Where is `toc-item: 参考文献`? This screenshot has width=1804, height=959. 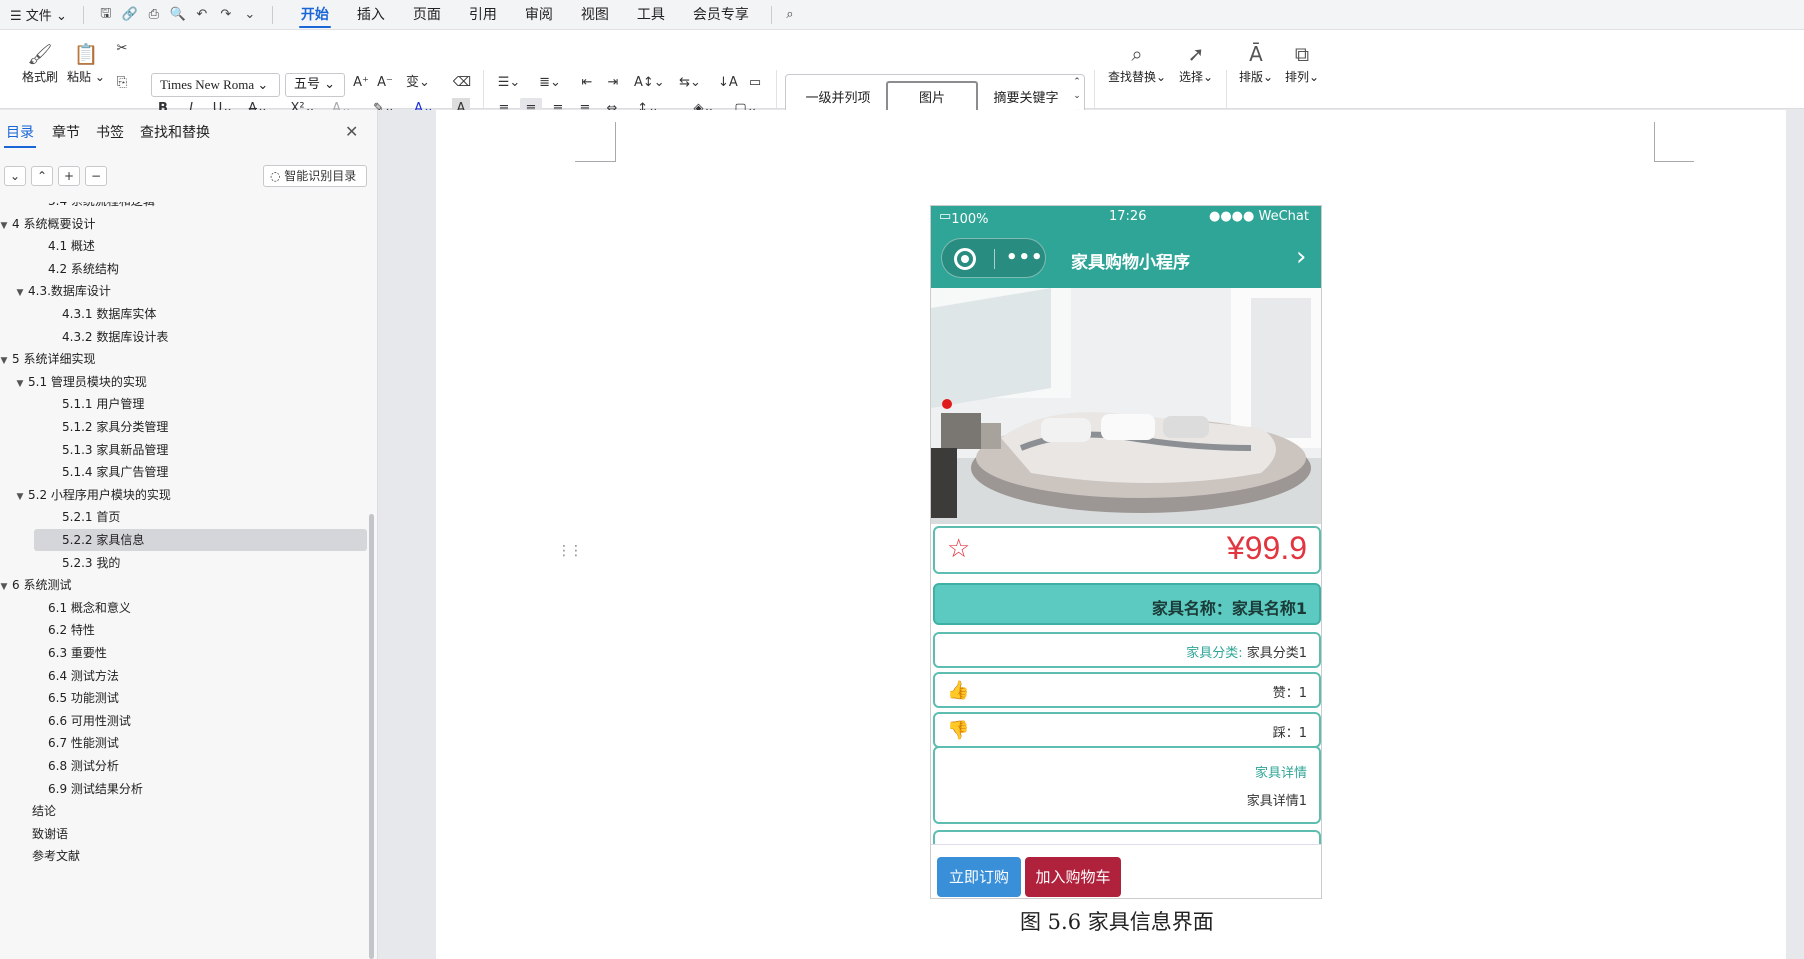
toc-item: 参考文献 is located at coordinates (56, 856).